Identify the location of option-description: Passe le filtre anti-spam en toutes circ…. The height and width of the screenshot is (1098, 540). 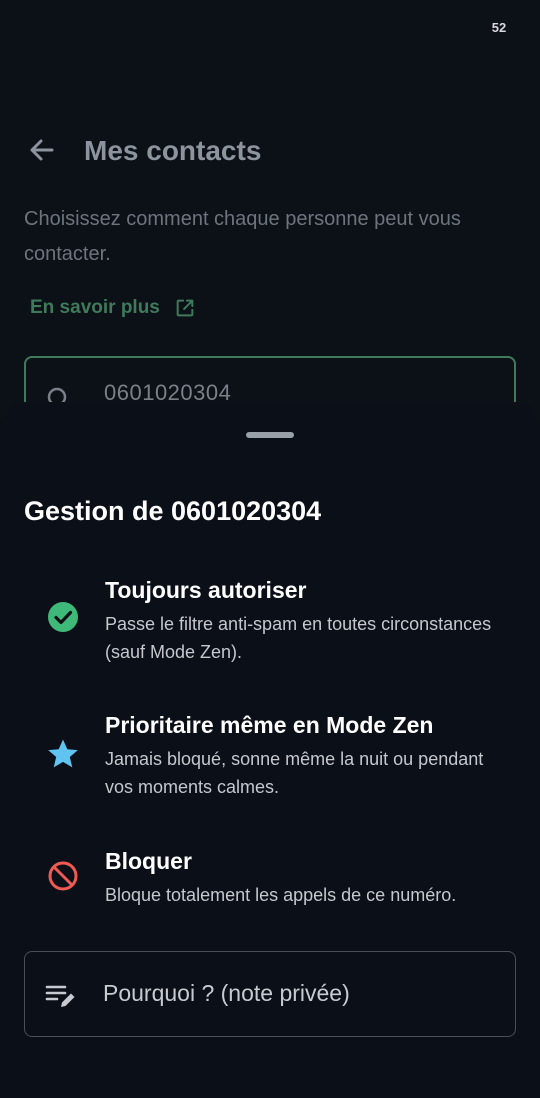
(298, 638).